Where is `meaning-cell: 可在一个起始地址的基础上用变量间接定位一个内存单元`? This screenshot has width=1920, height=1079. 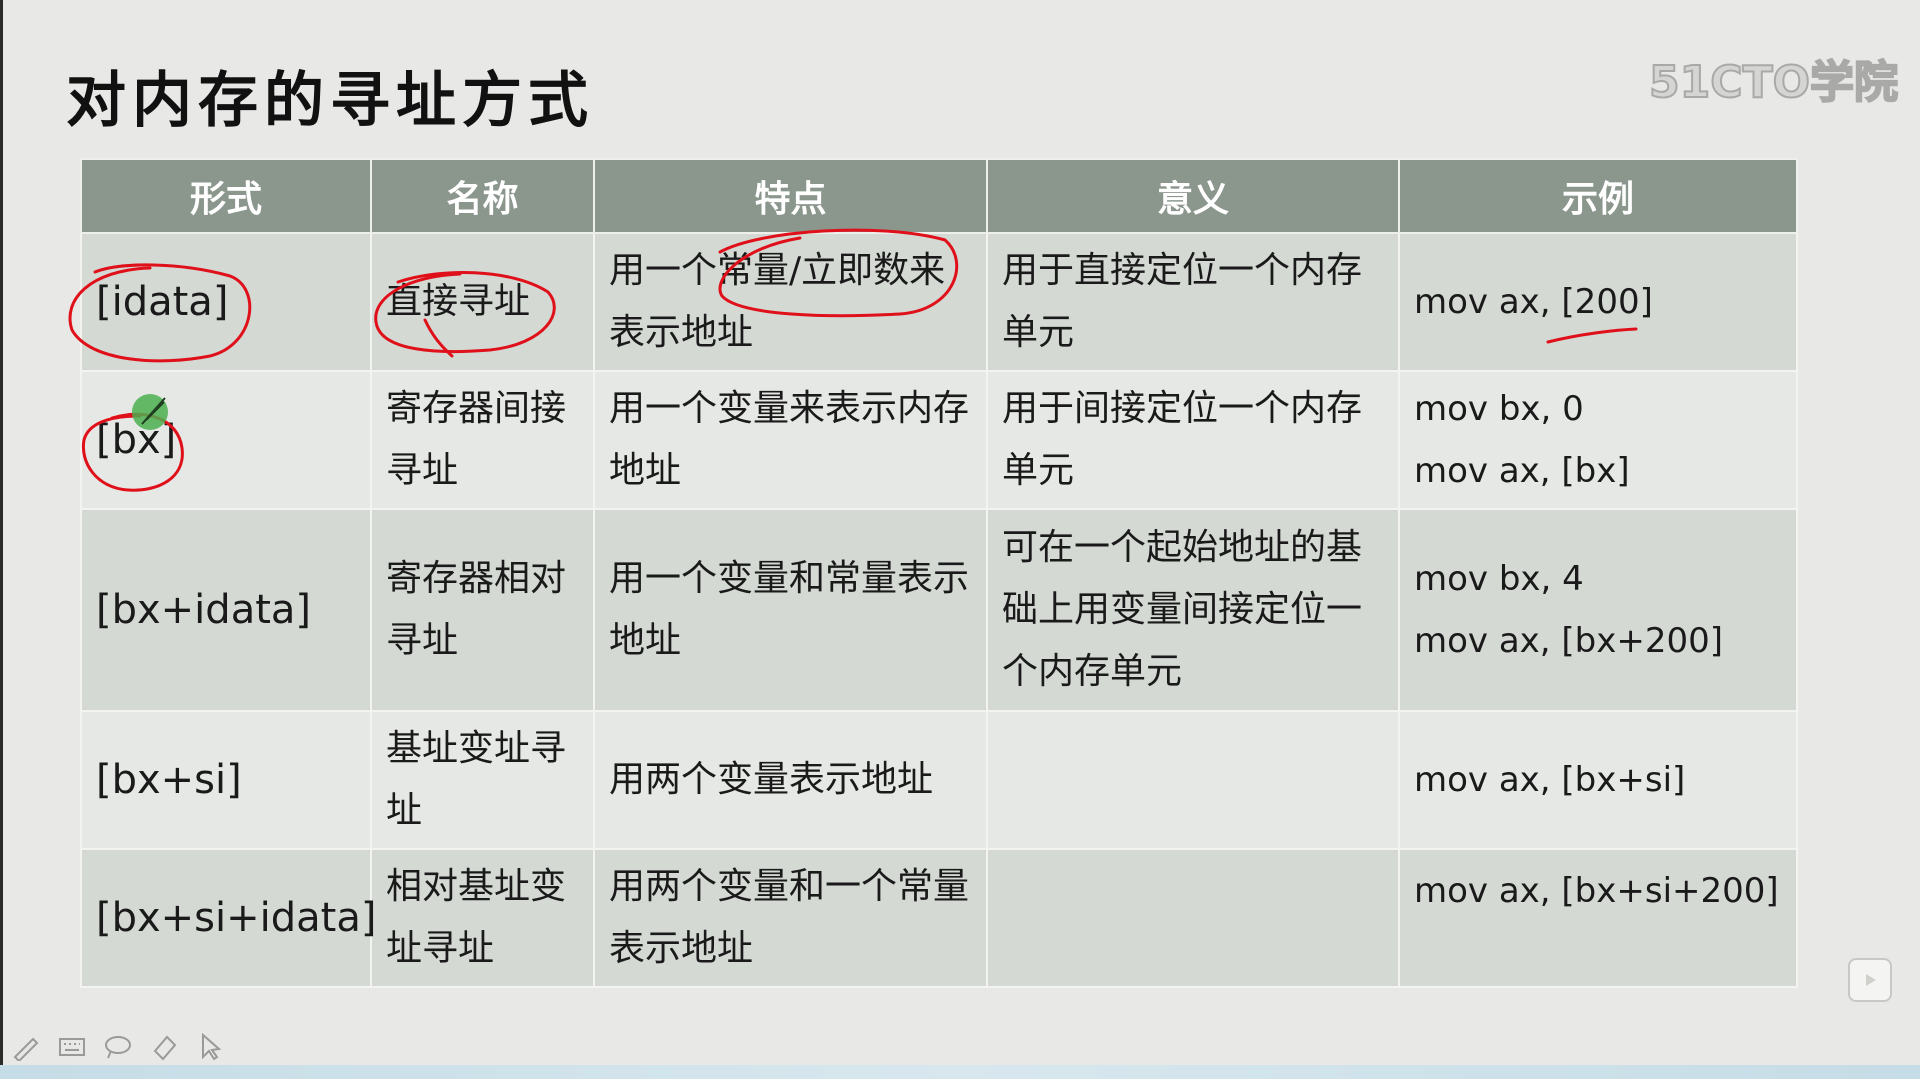
meaning-cell: 可在一个起始地址的基础上用变量间接定位一个内存单元 is located at coordinates (1193, 610).